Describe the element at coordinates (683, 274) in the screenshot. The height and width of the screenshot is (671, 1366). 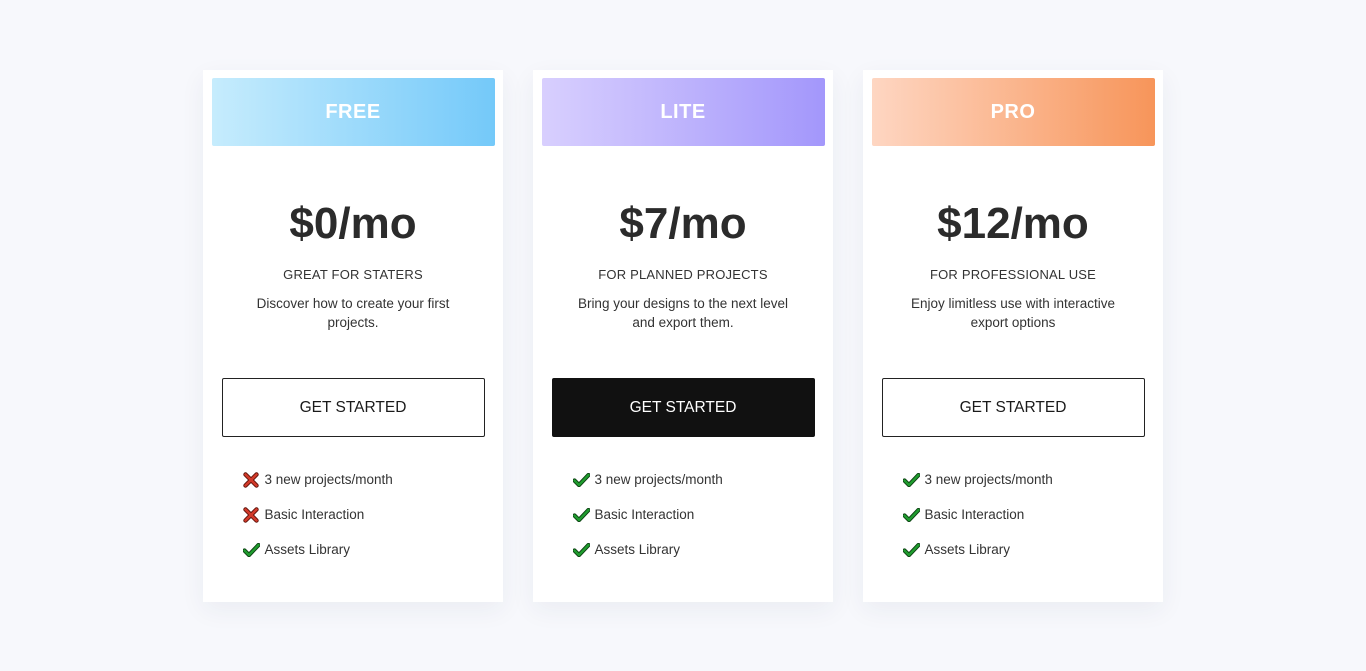
I see `plan-tagline: FOR PLANNED PROJECTS` at that location.